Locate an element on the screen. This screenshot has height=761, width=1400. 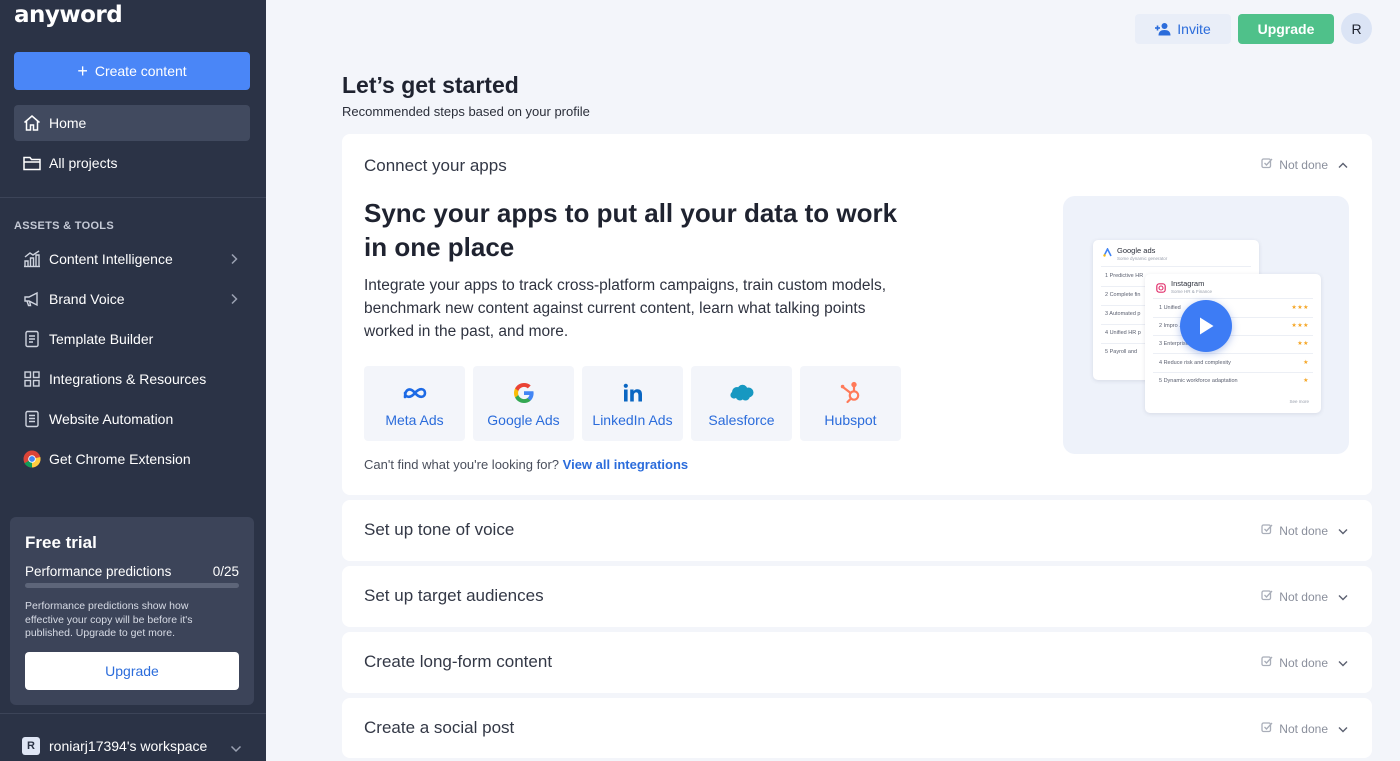
invite-button: Invite is located at coordinates (1183, 29).